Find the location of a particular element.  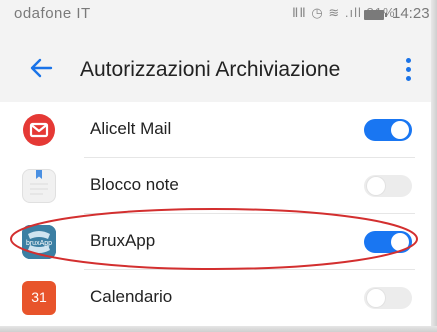

notepad-icon is located at coordinates (39, 186).